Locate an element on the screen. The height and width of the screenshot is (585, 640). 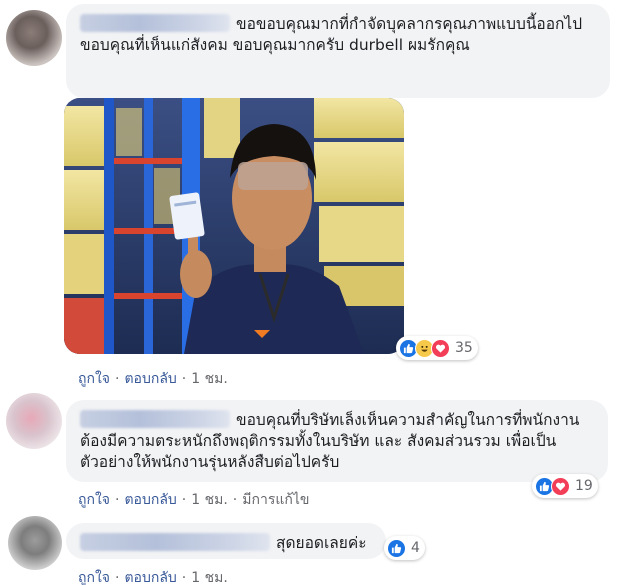
comment-bubble: สุดยอดเลยค่ะ is located at coordinates (226, 541).